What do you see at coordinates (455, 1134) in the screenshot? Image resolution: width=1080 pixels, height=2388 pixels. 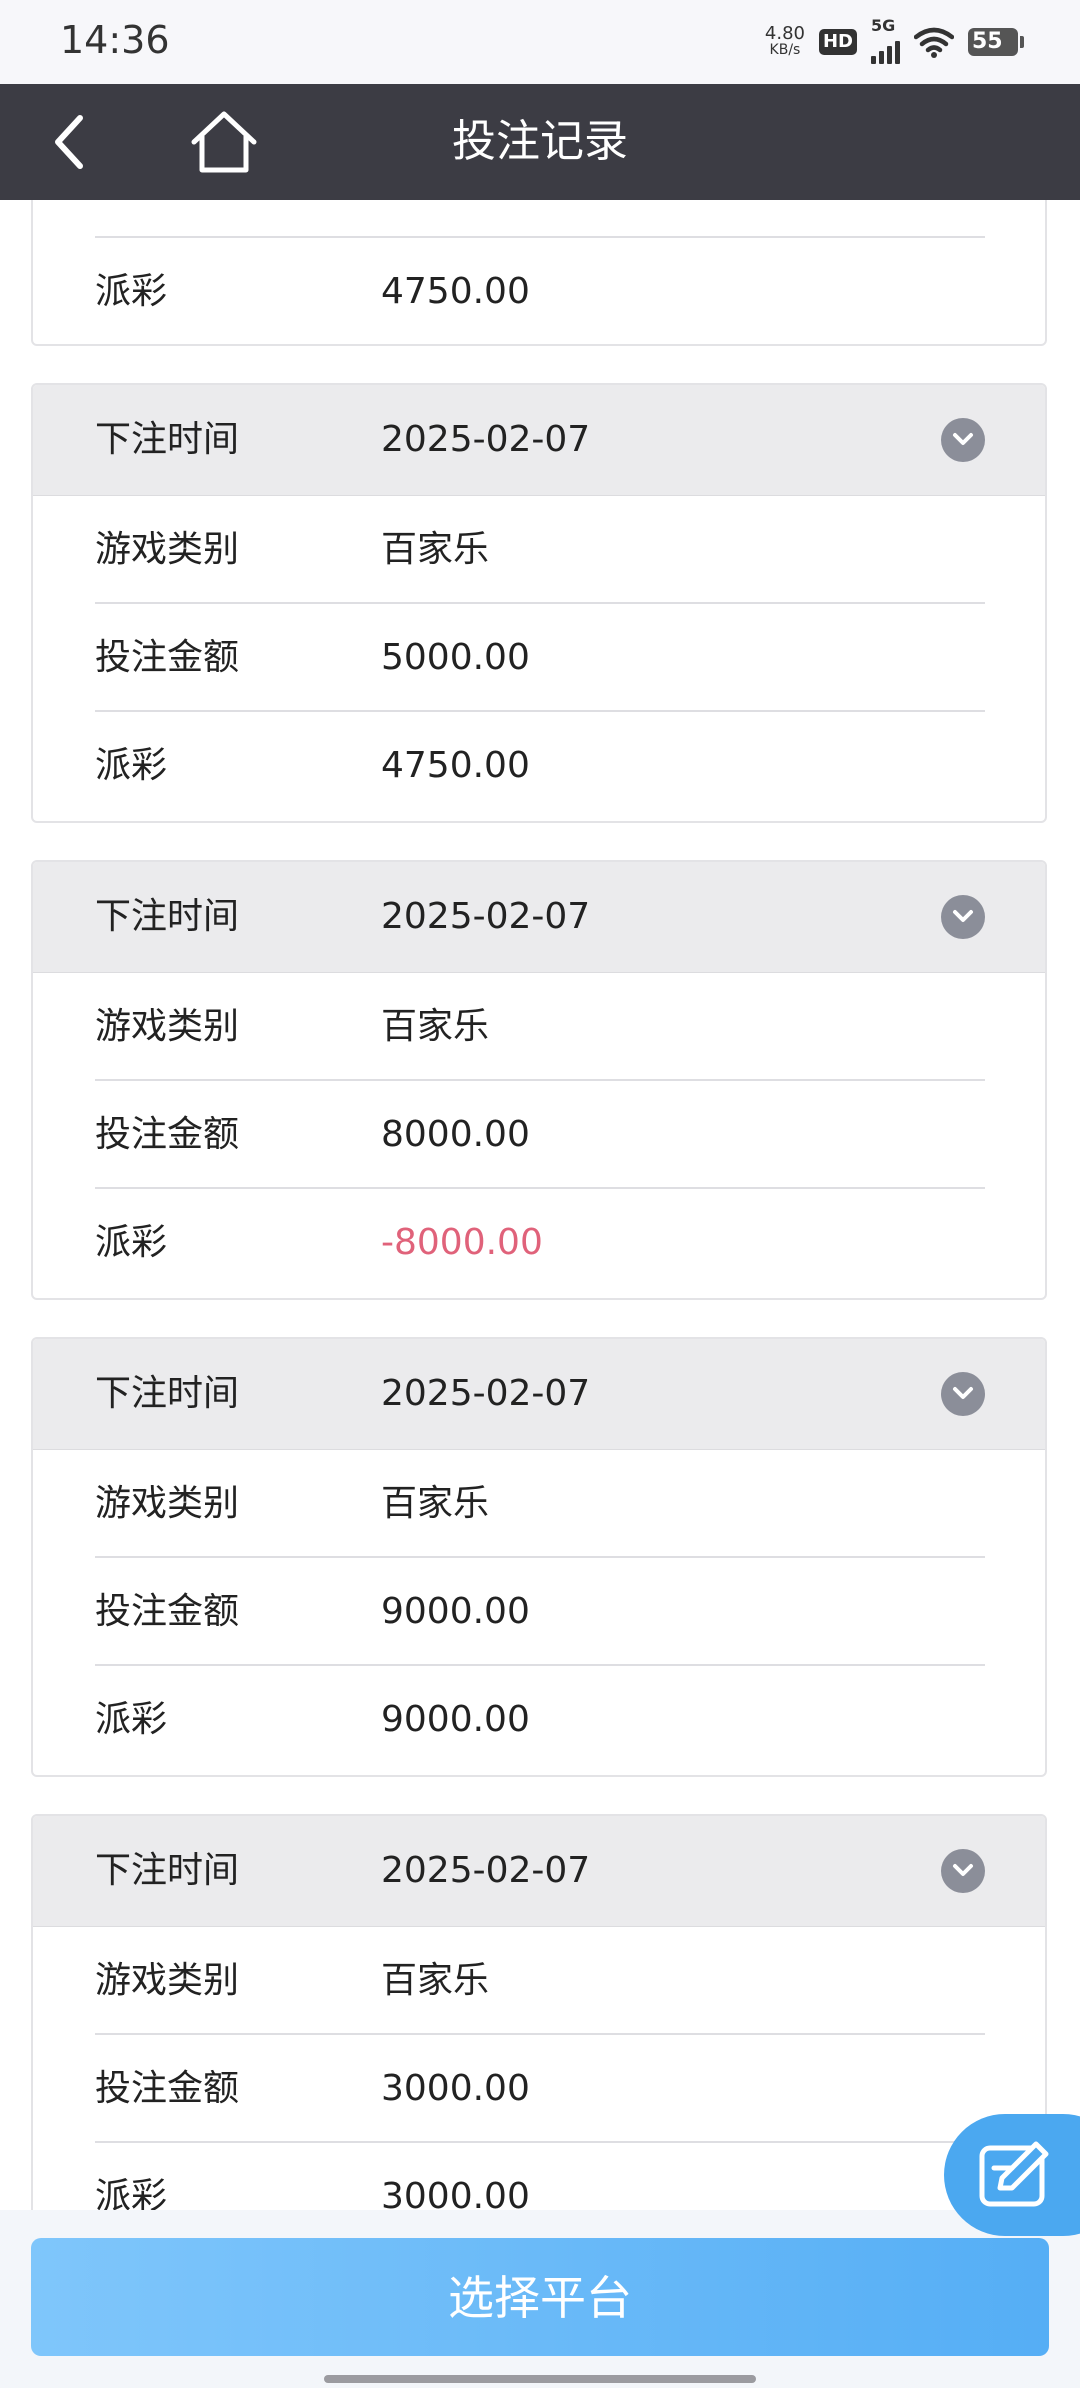 I see `bet-amount-value: 8000.00` at bounding box center [455, 1134].